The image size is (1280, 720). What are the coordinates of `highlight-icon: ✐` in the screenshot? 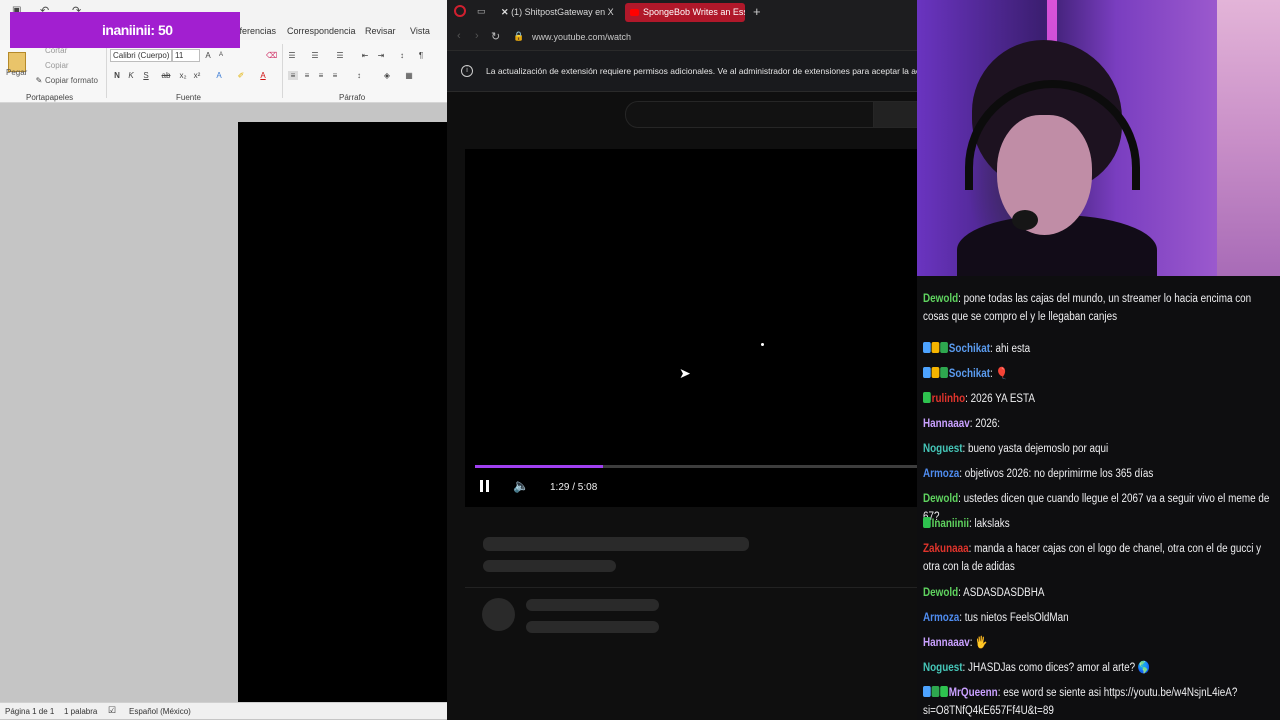 It's located at (241, 75).